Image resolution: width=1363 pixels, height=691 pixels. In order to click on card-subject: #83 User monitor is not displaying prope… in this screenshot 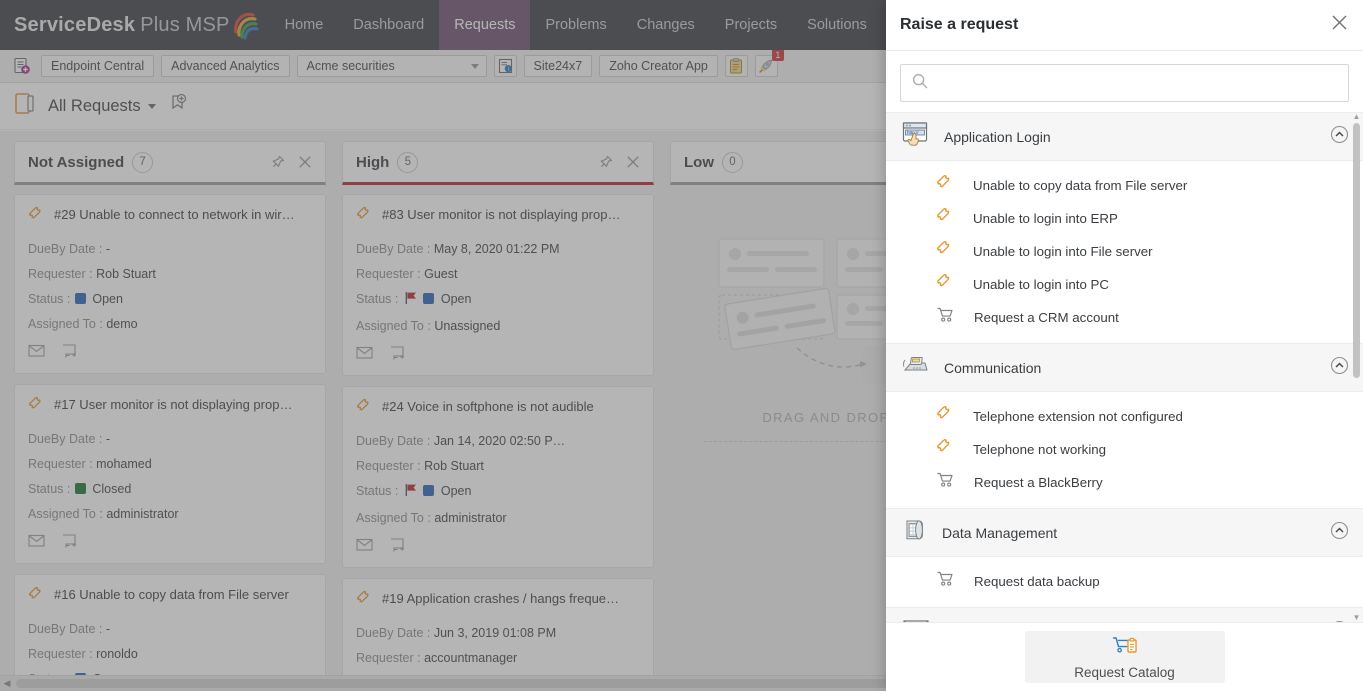, I will do `click(503, 214)`.